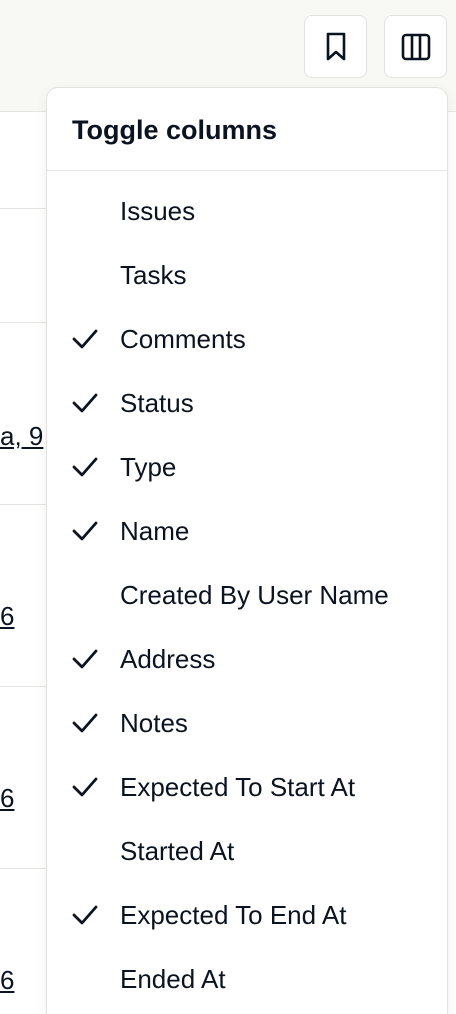 This screenshot has height=1014, width=456. What do you see at coordinates (177, 851) in the screenshot?
I see `menu-item-label: Started At` at bounding box center [177, 851].